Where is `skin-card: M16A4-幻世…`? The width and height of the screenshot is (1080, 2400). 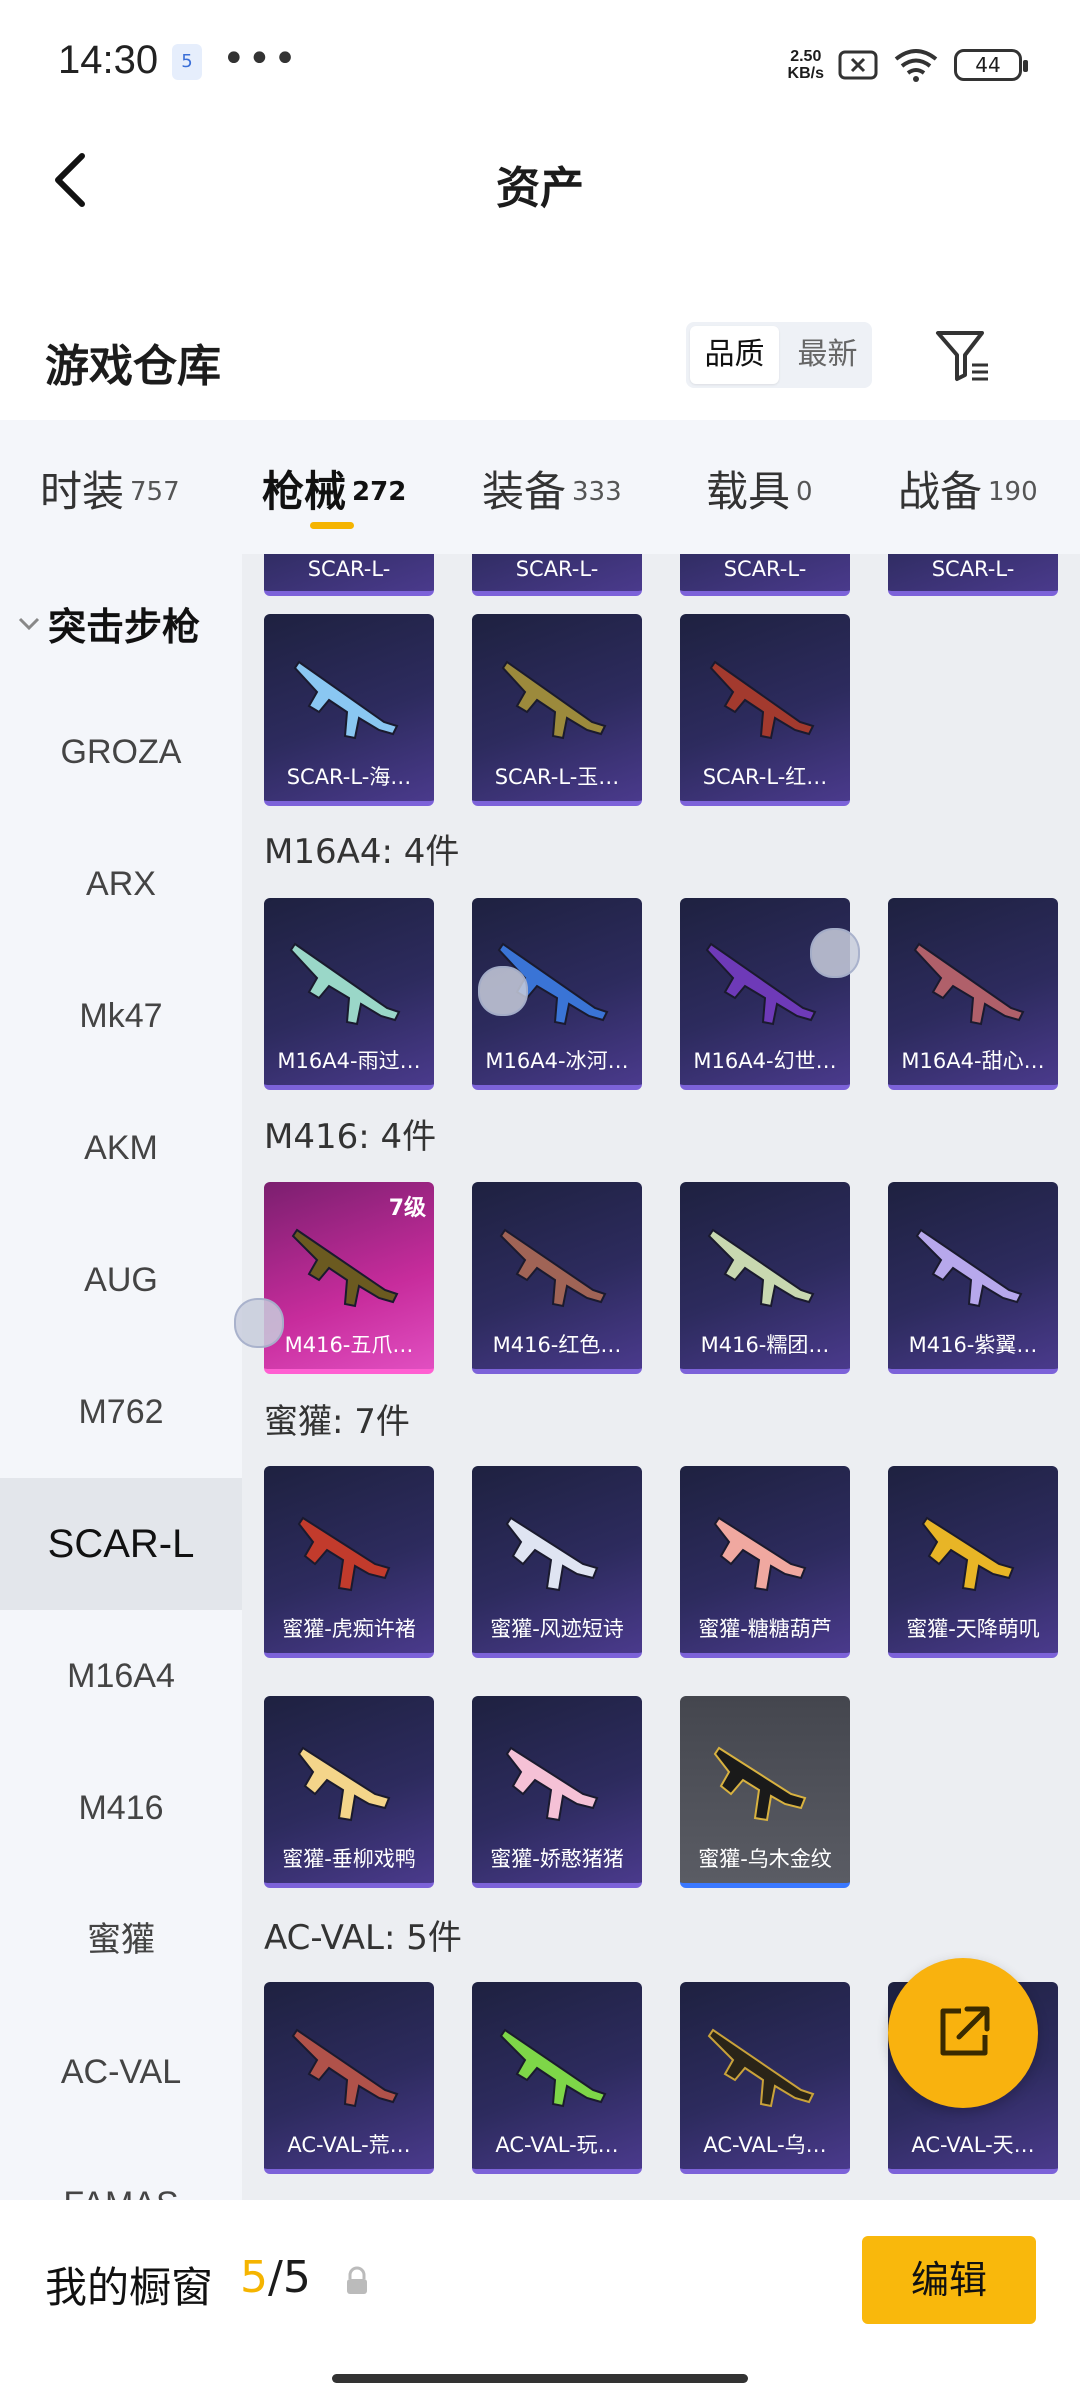 skin-card: M16A4-幻世… is located at coordinates (765, 994).